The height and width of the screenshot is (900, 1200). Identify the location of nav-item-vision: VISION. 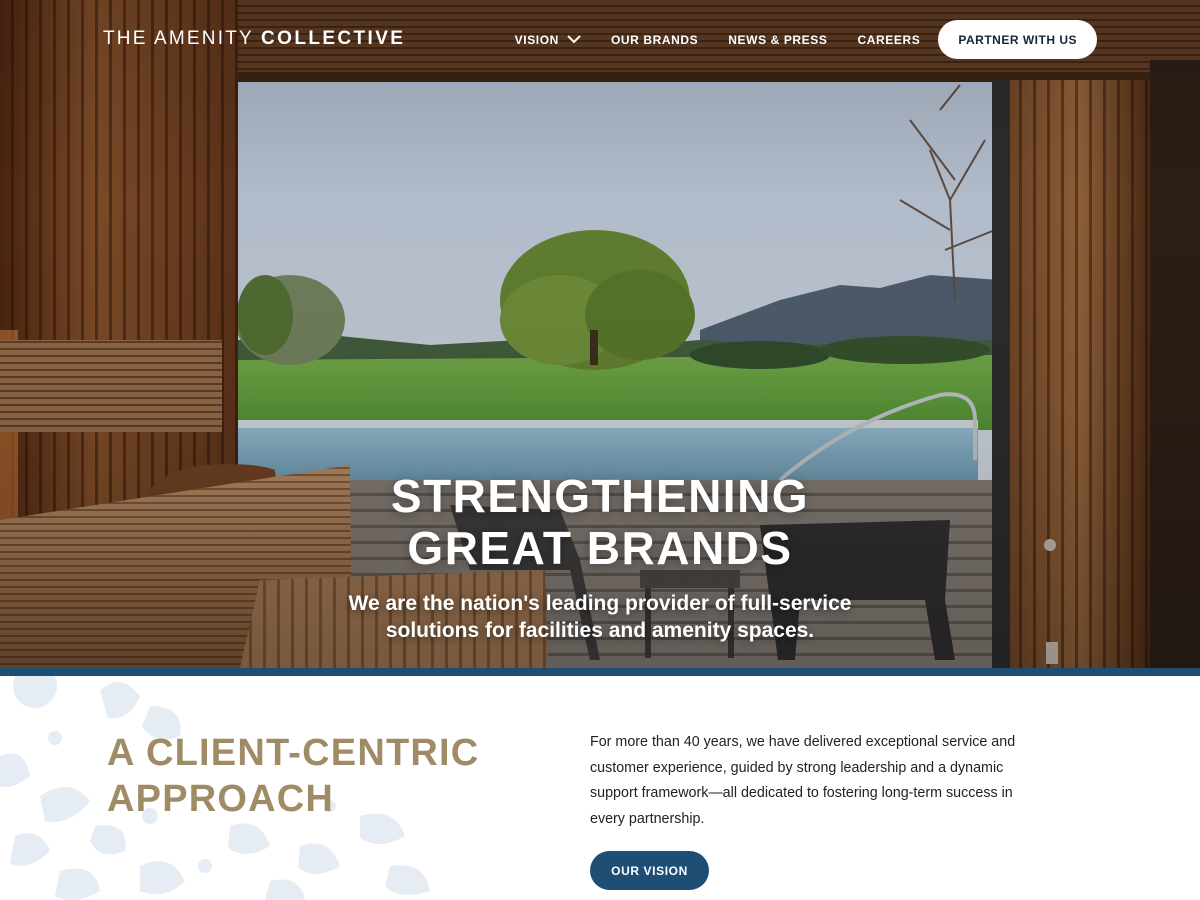
(548, 40).